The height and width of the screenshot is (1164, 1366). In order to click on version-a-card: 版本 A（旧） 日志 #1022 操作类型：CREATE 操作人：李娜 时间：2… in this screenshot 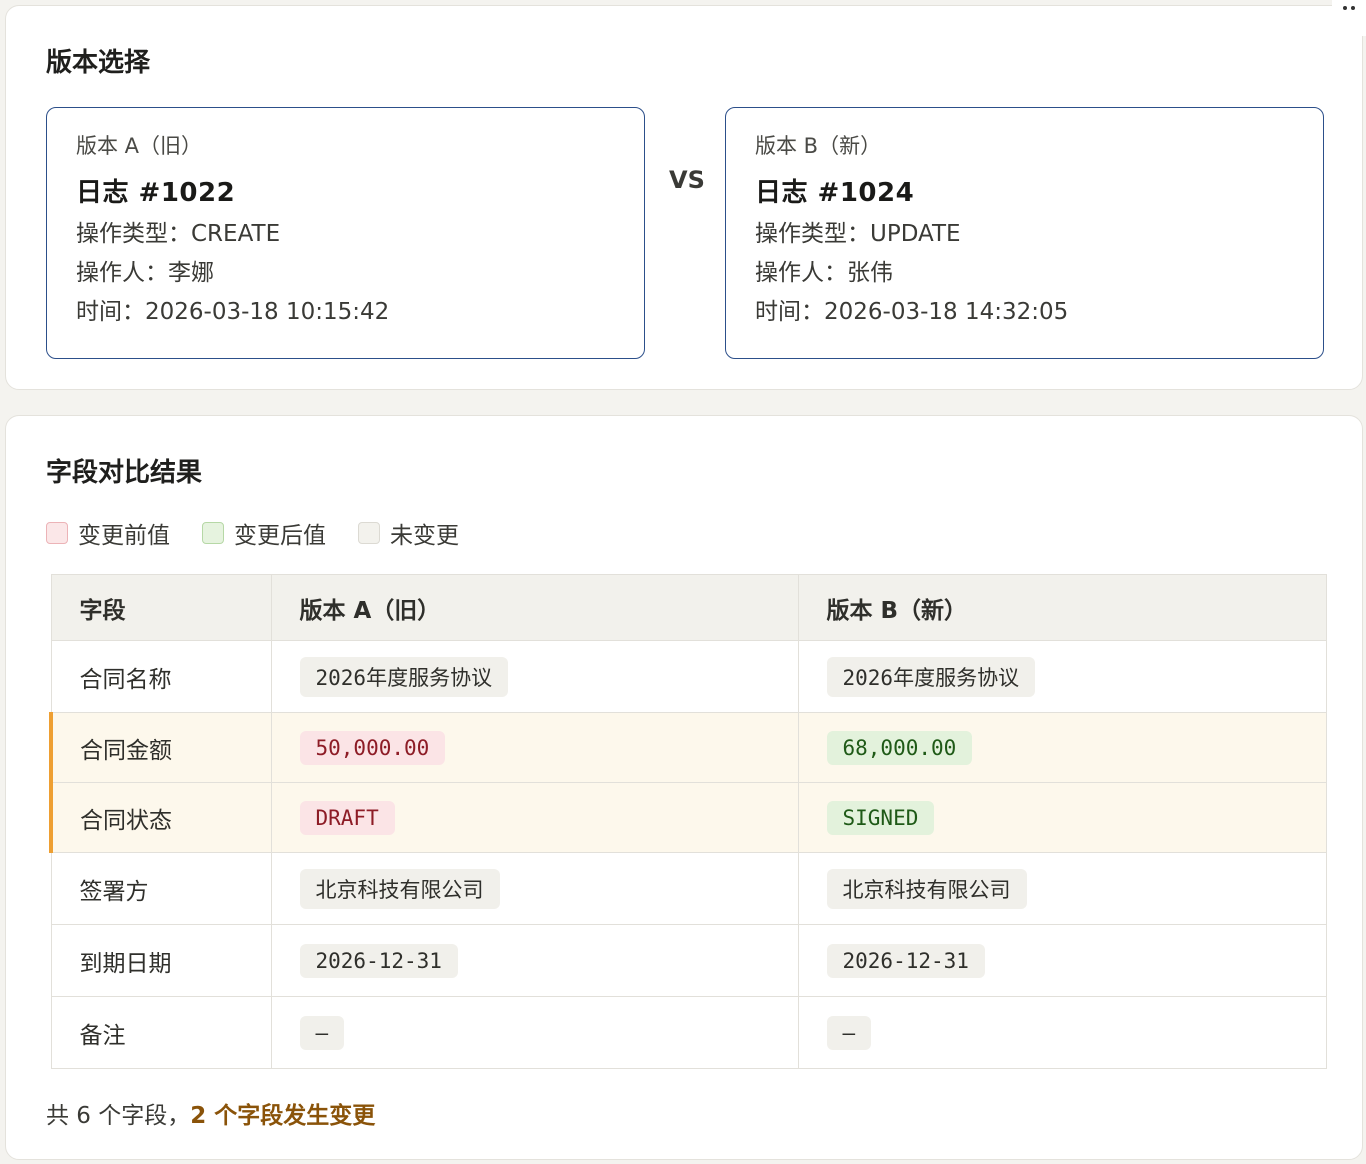, I will do `click(345, 233)`.